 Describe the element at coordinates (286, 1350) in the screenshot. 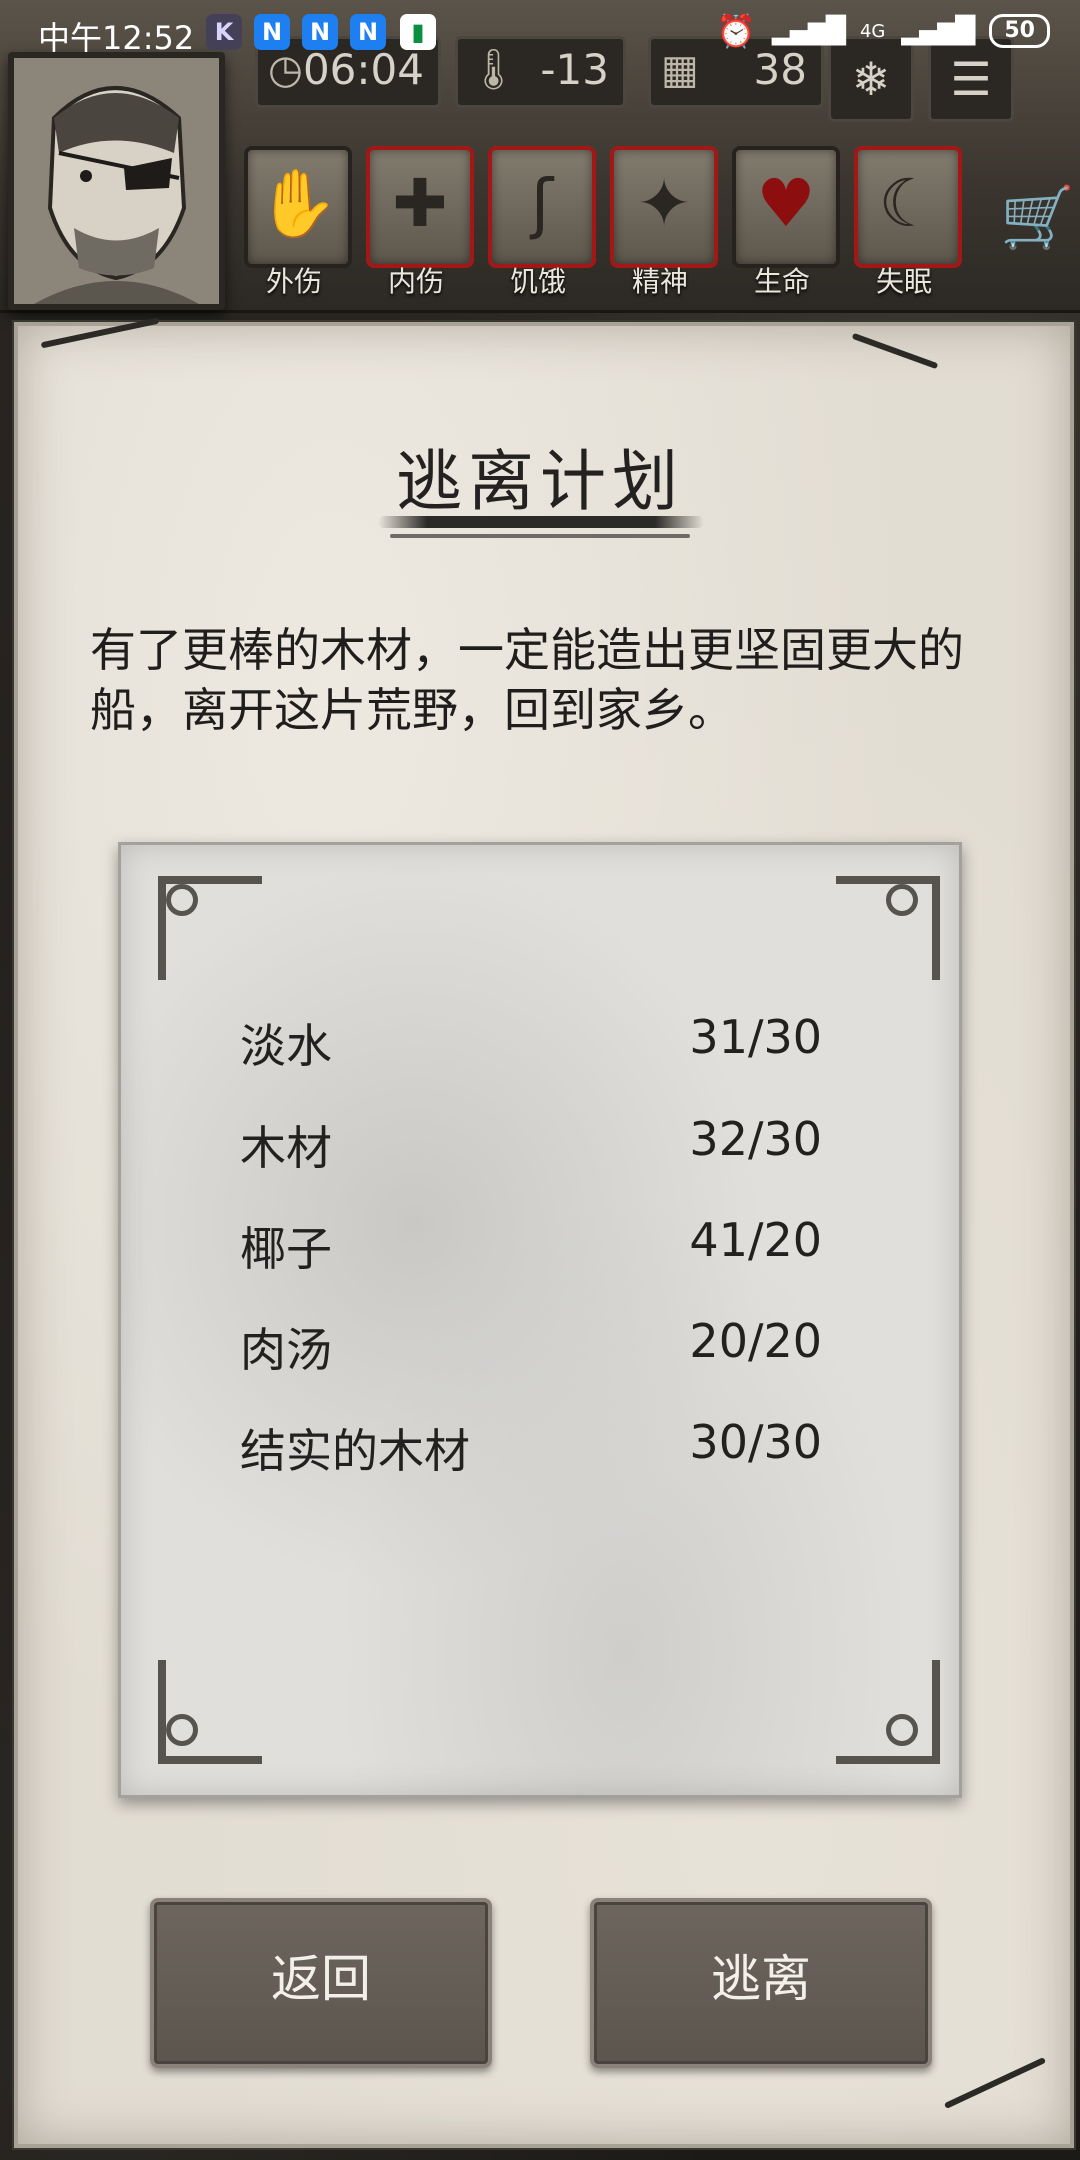

I see `requirement-name: 肉汤` at that location.